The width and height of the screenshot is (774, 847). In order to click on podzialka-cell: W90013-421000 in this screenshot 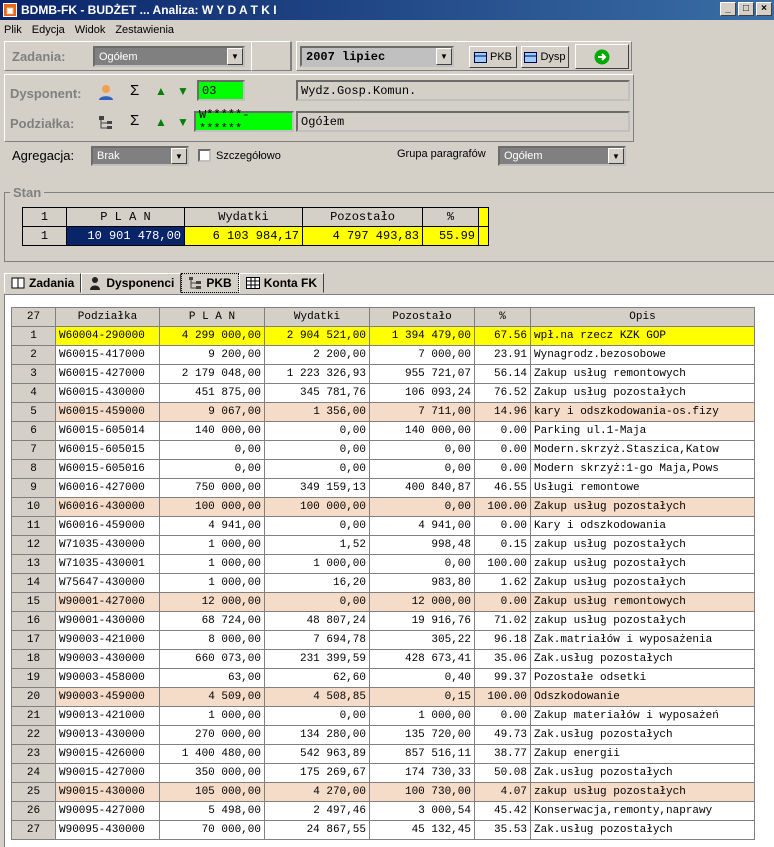, I will do `click(107, 716)`.